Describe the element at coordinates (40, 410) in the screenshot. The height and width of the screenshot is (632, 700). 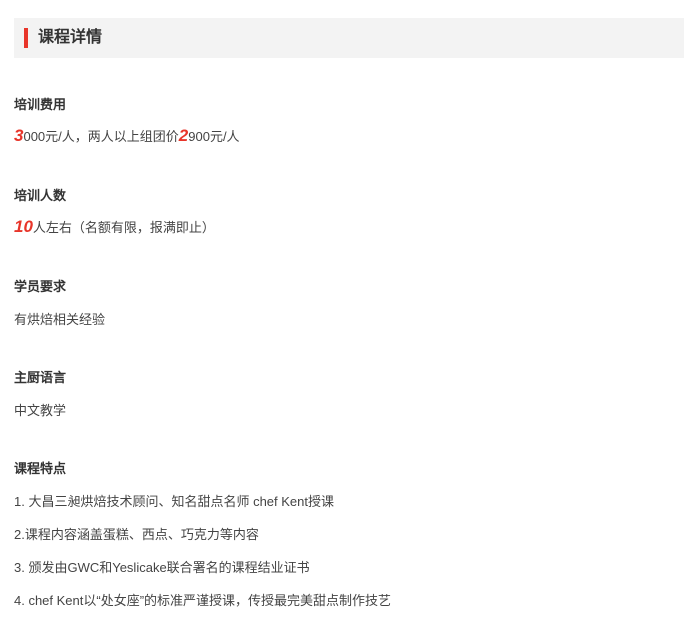
I see `language-value: 中文教学` at that location.